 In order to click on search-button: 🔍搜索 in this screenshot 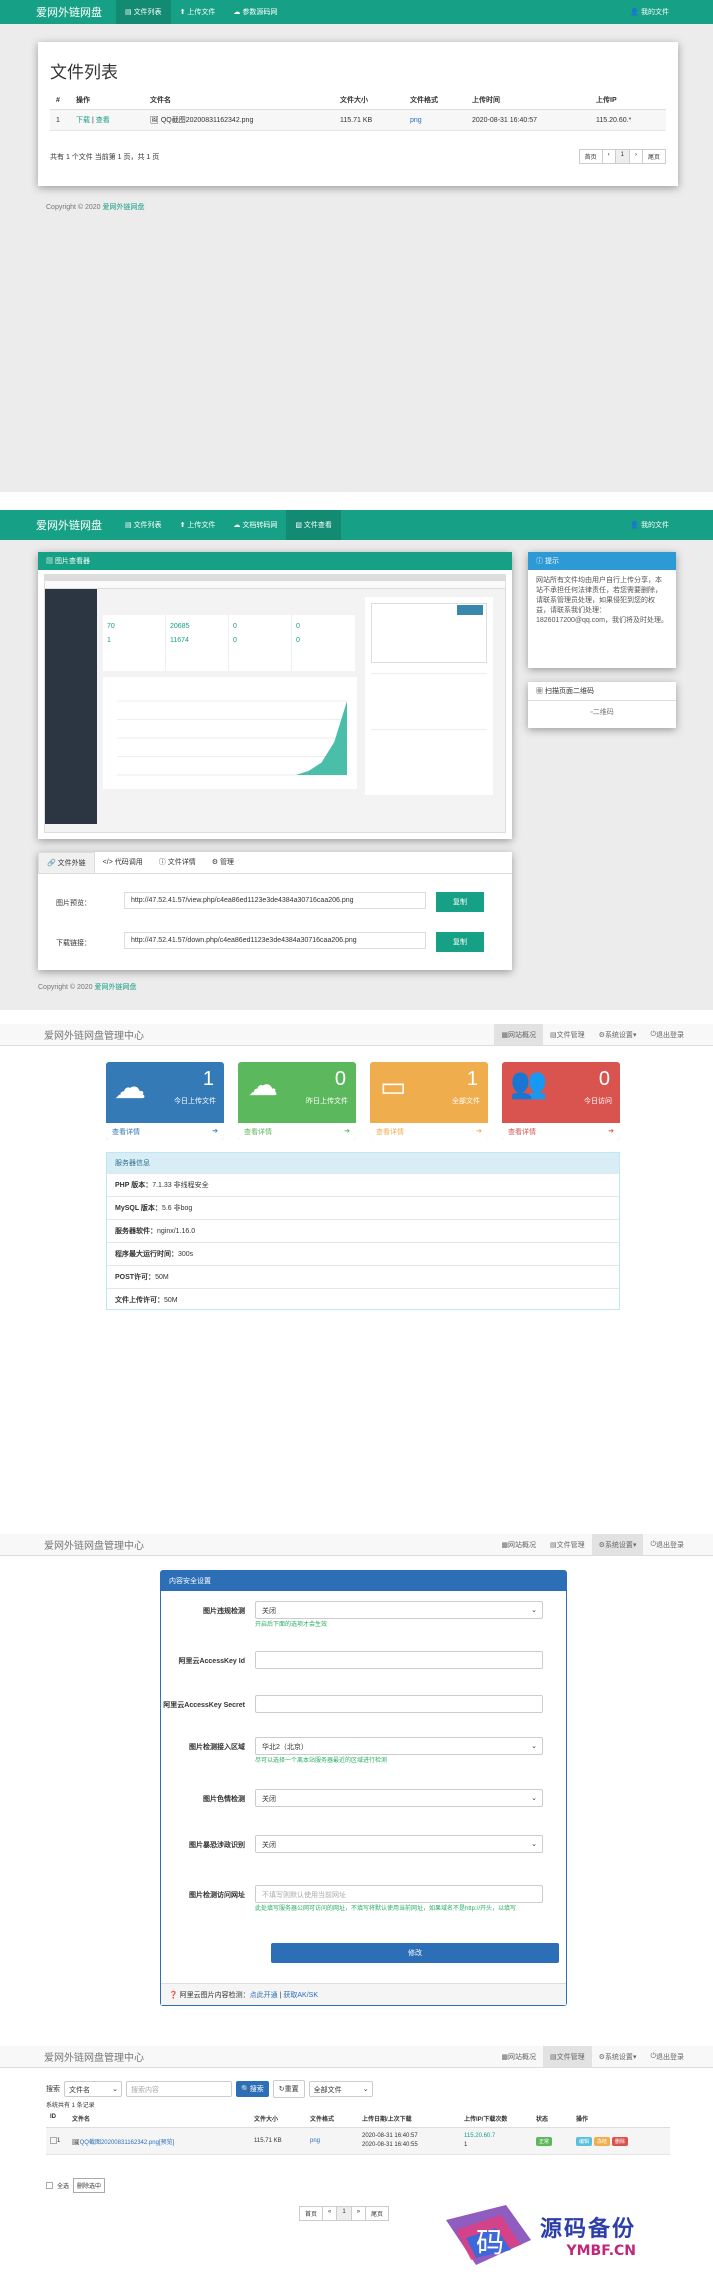, I will do `click(252, 2089)`.